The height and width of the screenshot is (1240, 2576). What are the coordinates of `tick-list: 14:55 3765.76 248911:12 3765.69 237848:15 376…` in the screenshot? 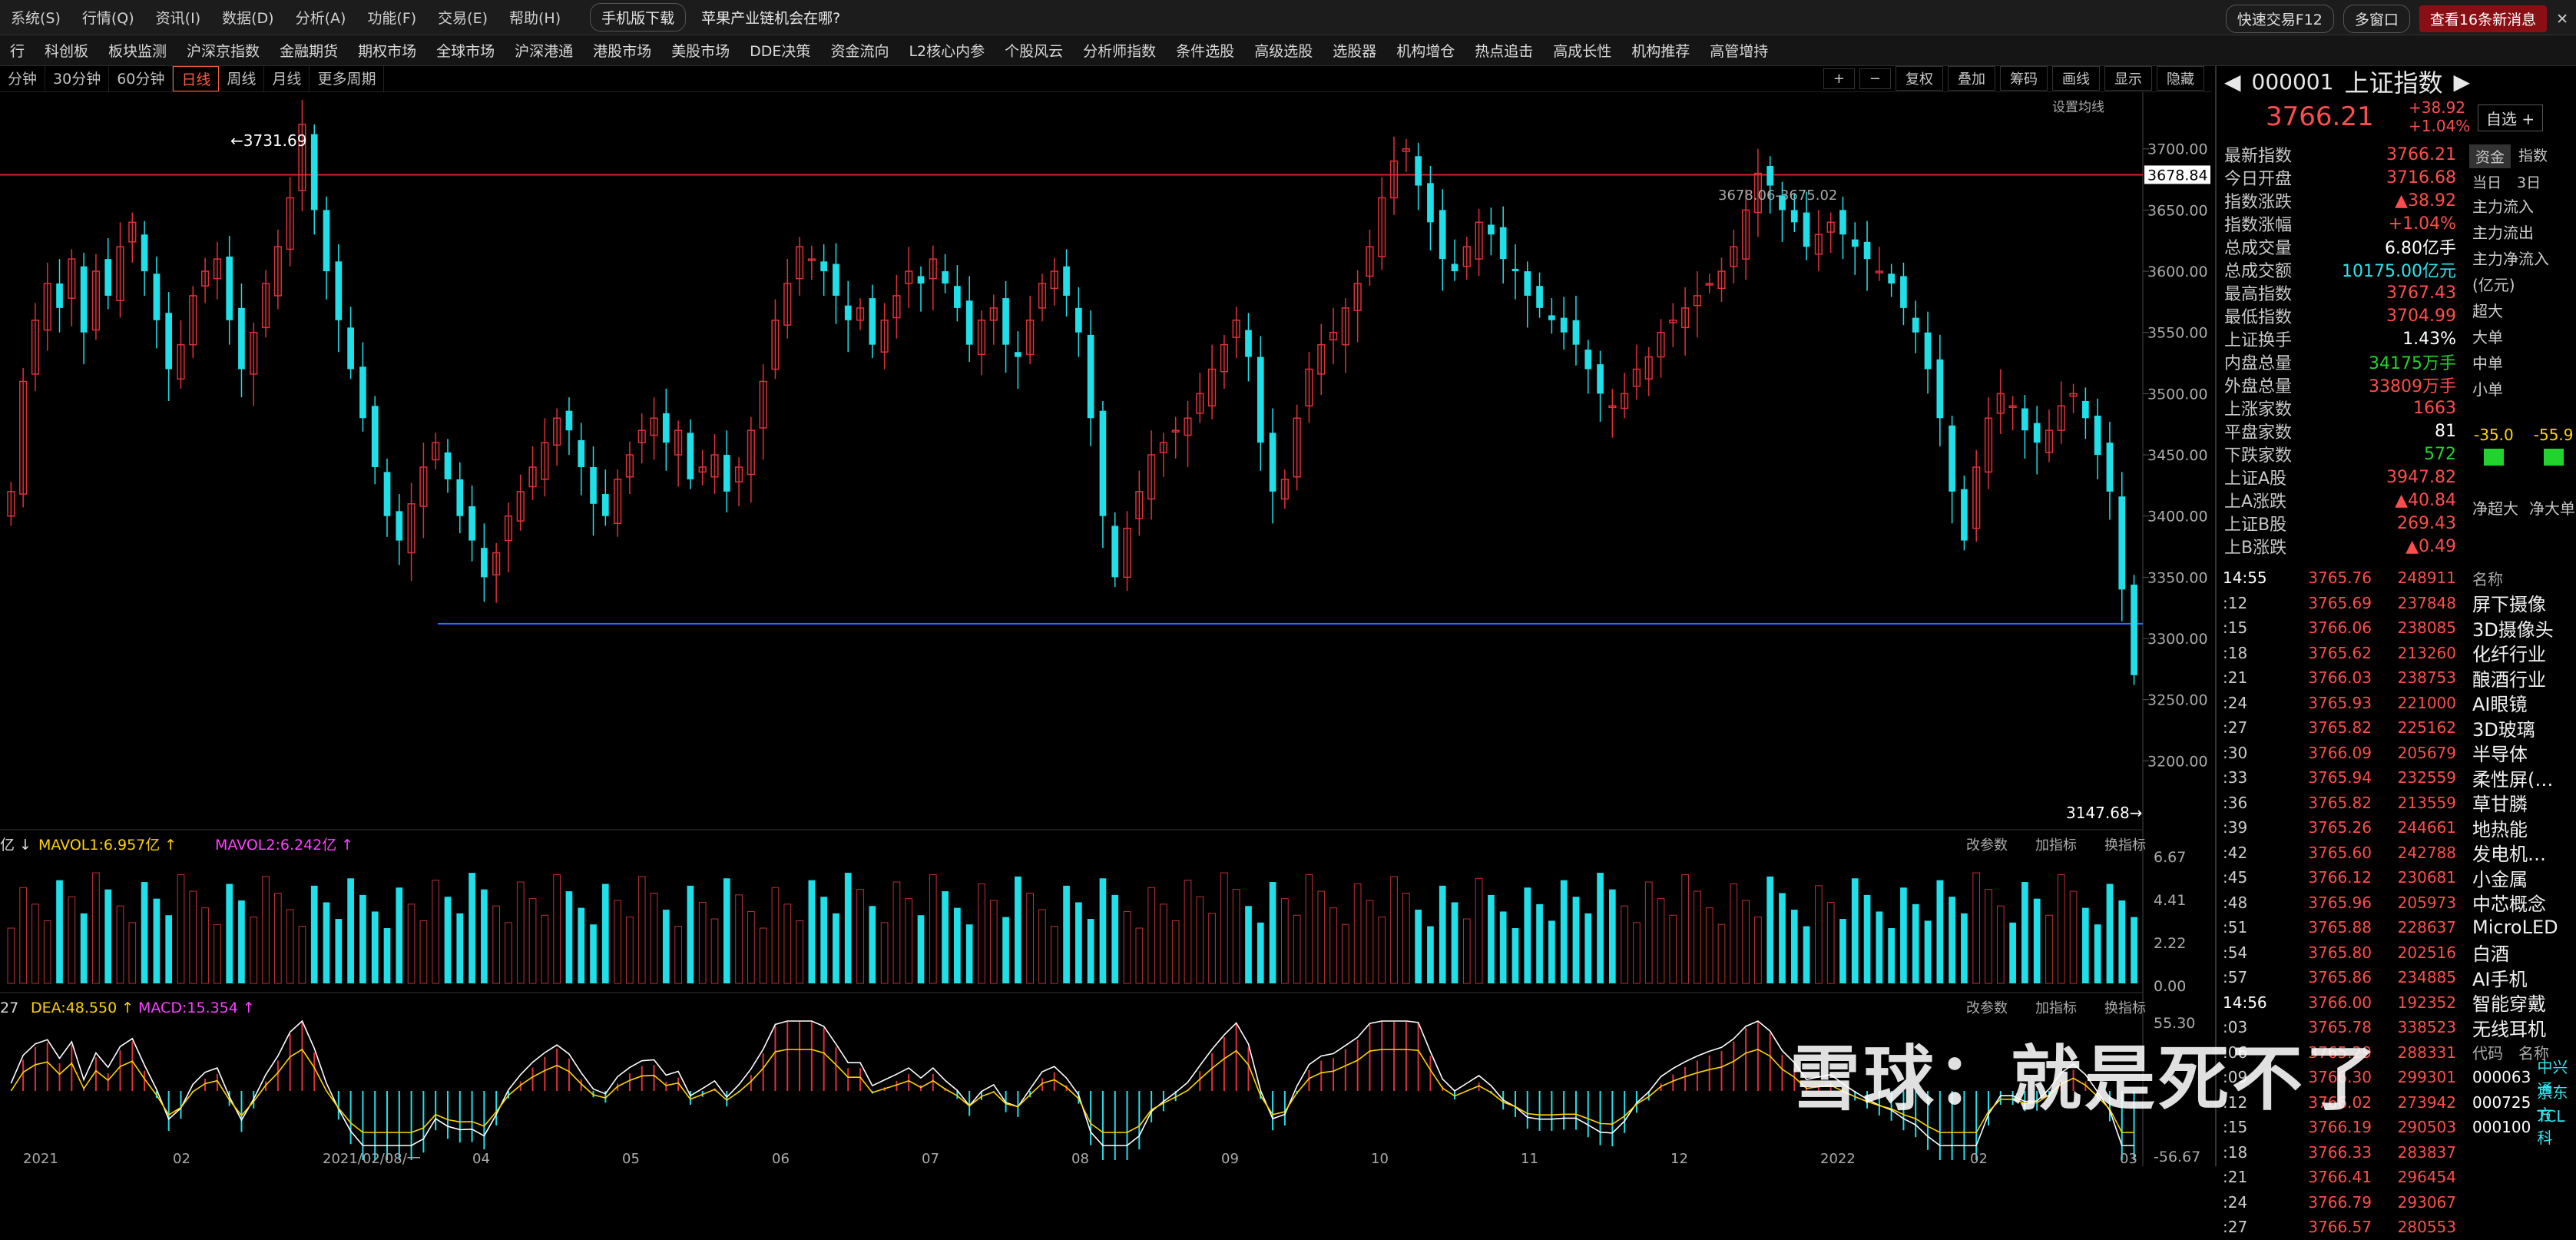 It's located at (2339, 902).